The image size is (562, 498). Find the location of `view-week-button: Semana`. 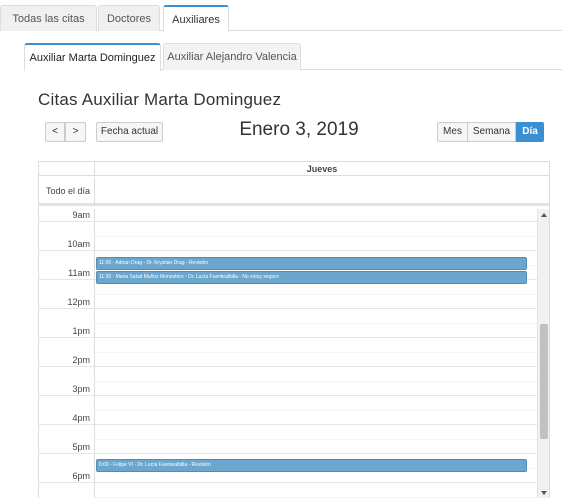

view-week-button: Semana is located at coordinates (491, 132).